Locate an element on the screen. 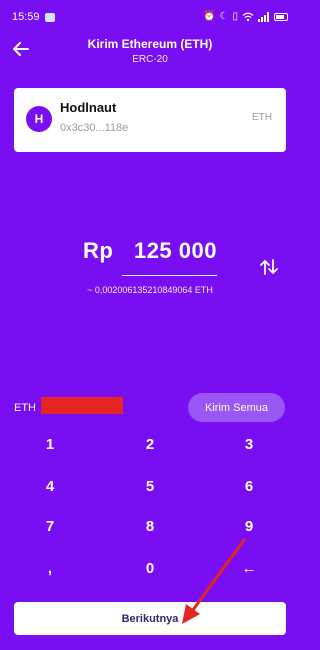 The width and height of the screenshot is (320, 650). amount-value: 125 000 is located at coordinates (175, 250).